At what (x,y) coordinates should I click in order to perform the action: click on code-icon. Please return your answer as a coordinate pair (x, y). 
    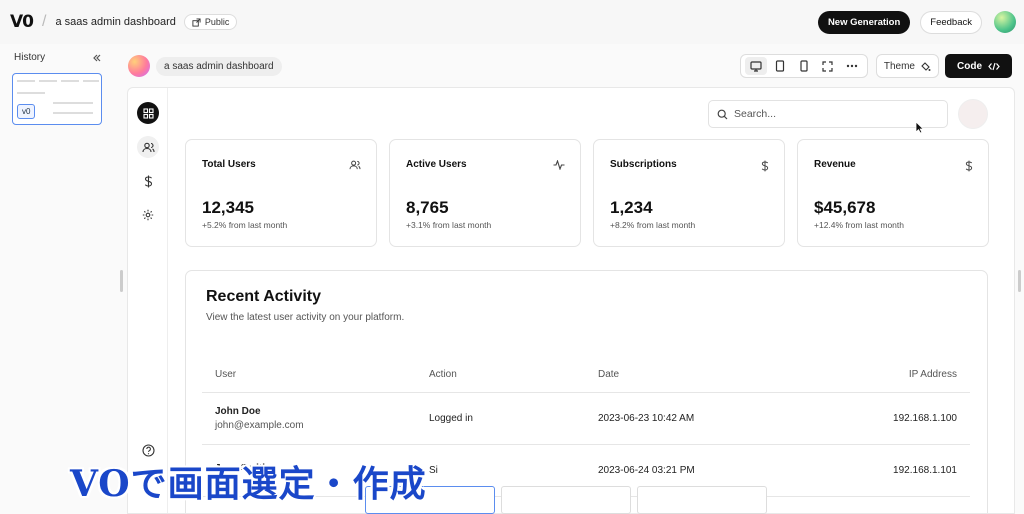
    Looking at the image, I should click on (994, 66).